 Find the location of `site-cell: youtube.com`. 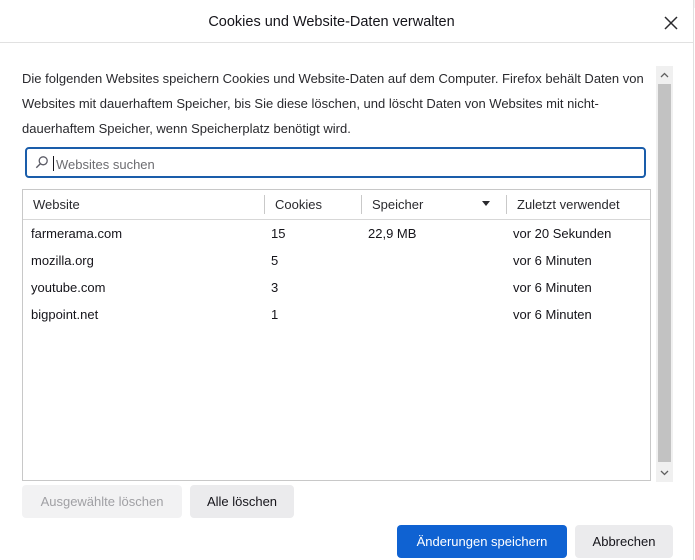

site-cell: youtube.com is located at coordinates (68, 287).